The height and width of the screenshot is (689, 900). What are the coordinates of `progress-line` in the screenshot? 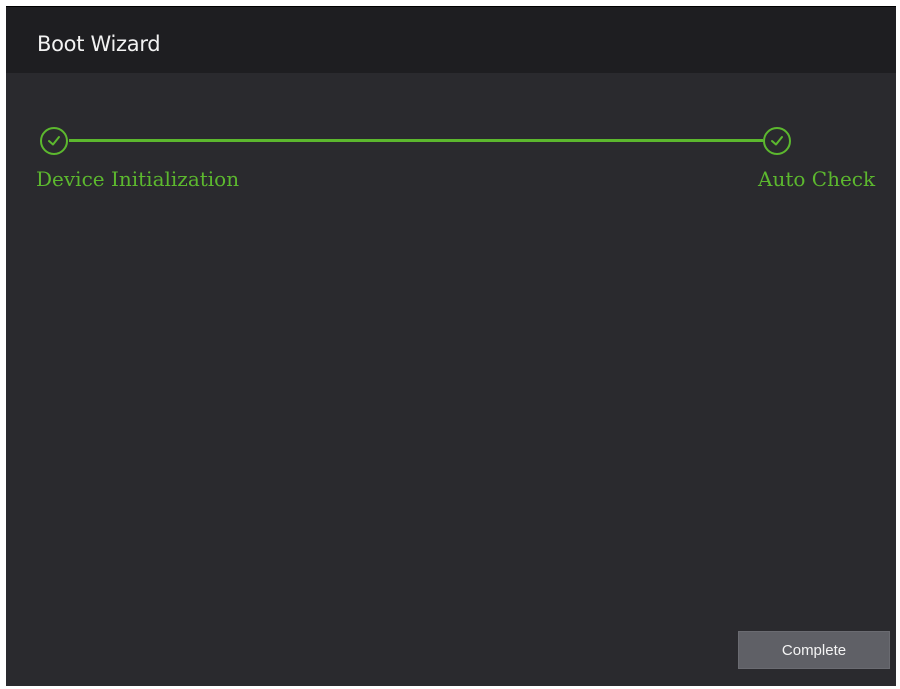 It's located at (416, 140).